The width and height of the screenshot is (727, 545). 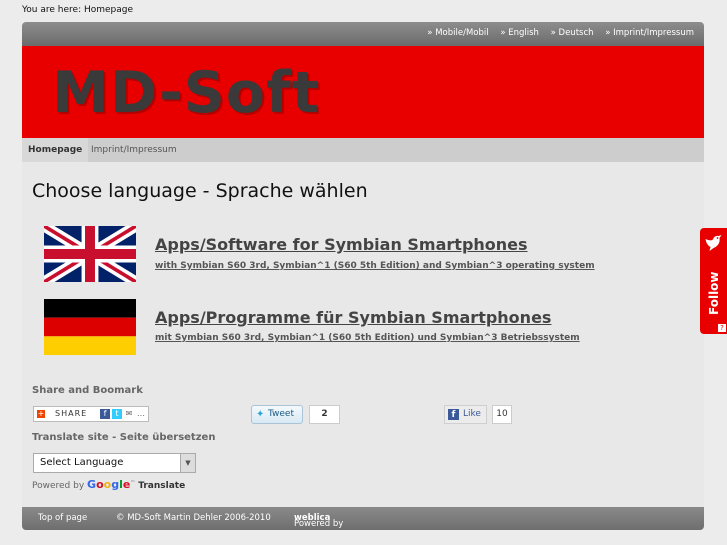 I want to click on google-translate-credit: Powered by Google™ Translate, so click(x=108, y=484).